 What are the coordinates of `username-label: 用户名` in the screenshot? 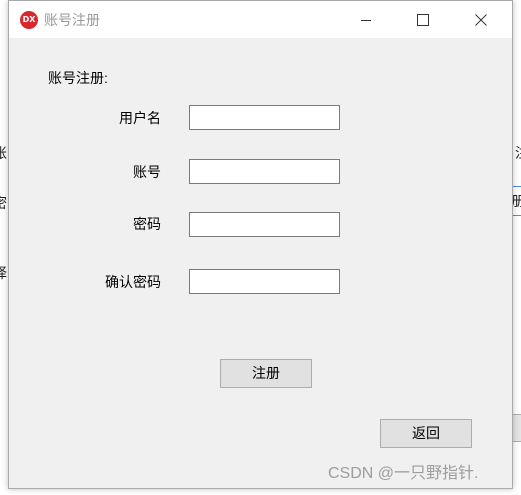 It's located at (140, 118).